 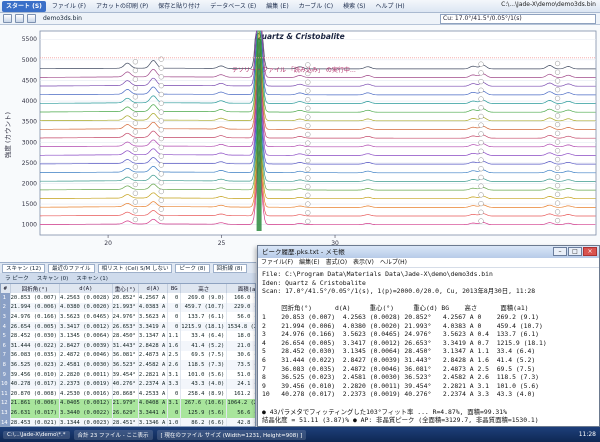 What do you see at coordinates (24, 6) in the screenshot?
I see `start-button: スタート (S)` at bounding box center [24, 6].